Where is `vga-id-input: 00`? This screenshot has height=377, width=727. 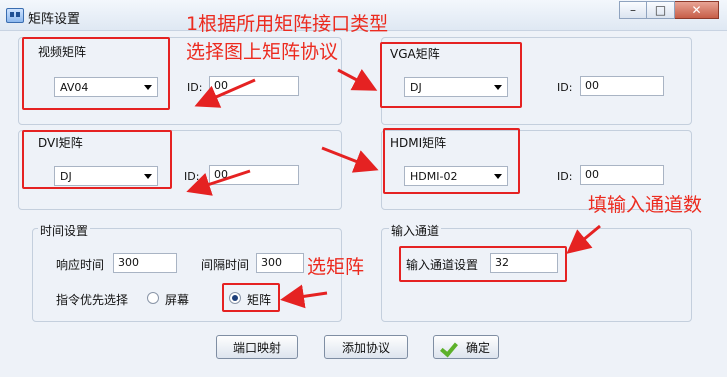
vga-id-input: 00 is located at coordinates (622, 86).